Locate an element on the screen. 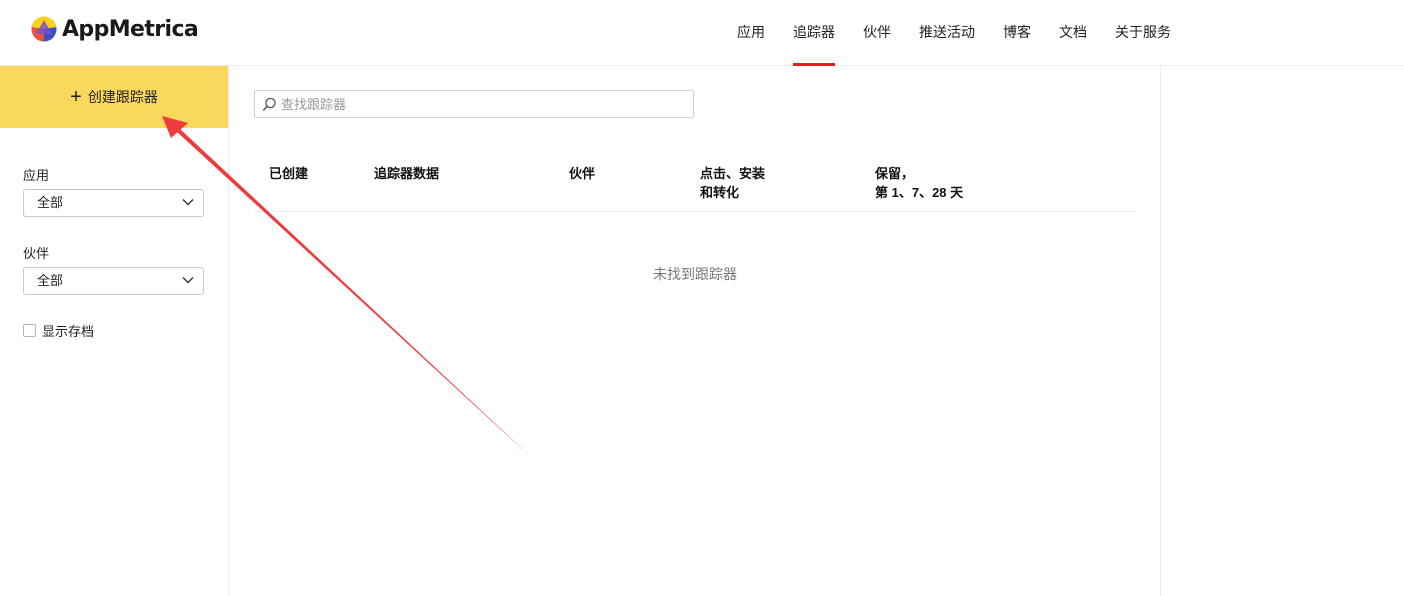 Image resolution: width=1404 pixels, height=596 pixels. nav-item-docs: 文档 is located at coordinates (1073, 33).